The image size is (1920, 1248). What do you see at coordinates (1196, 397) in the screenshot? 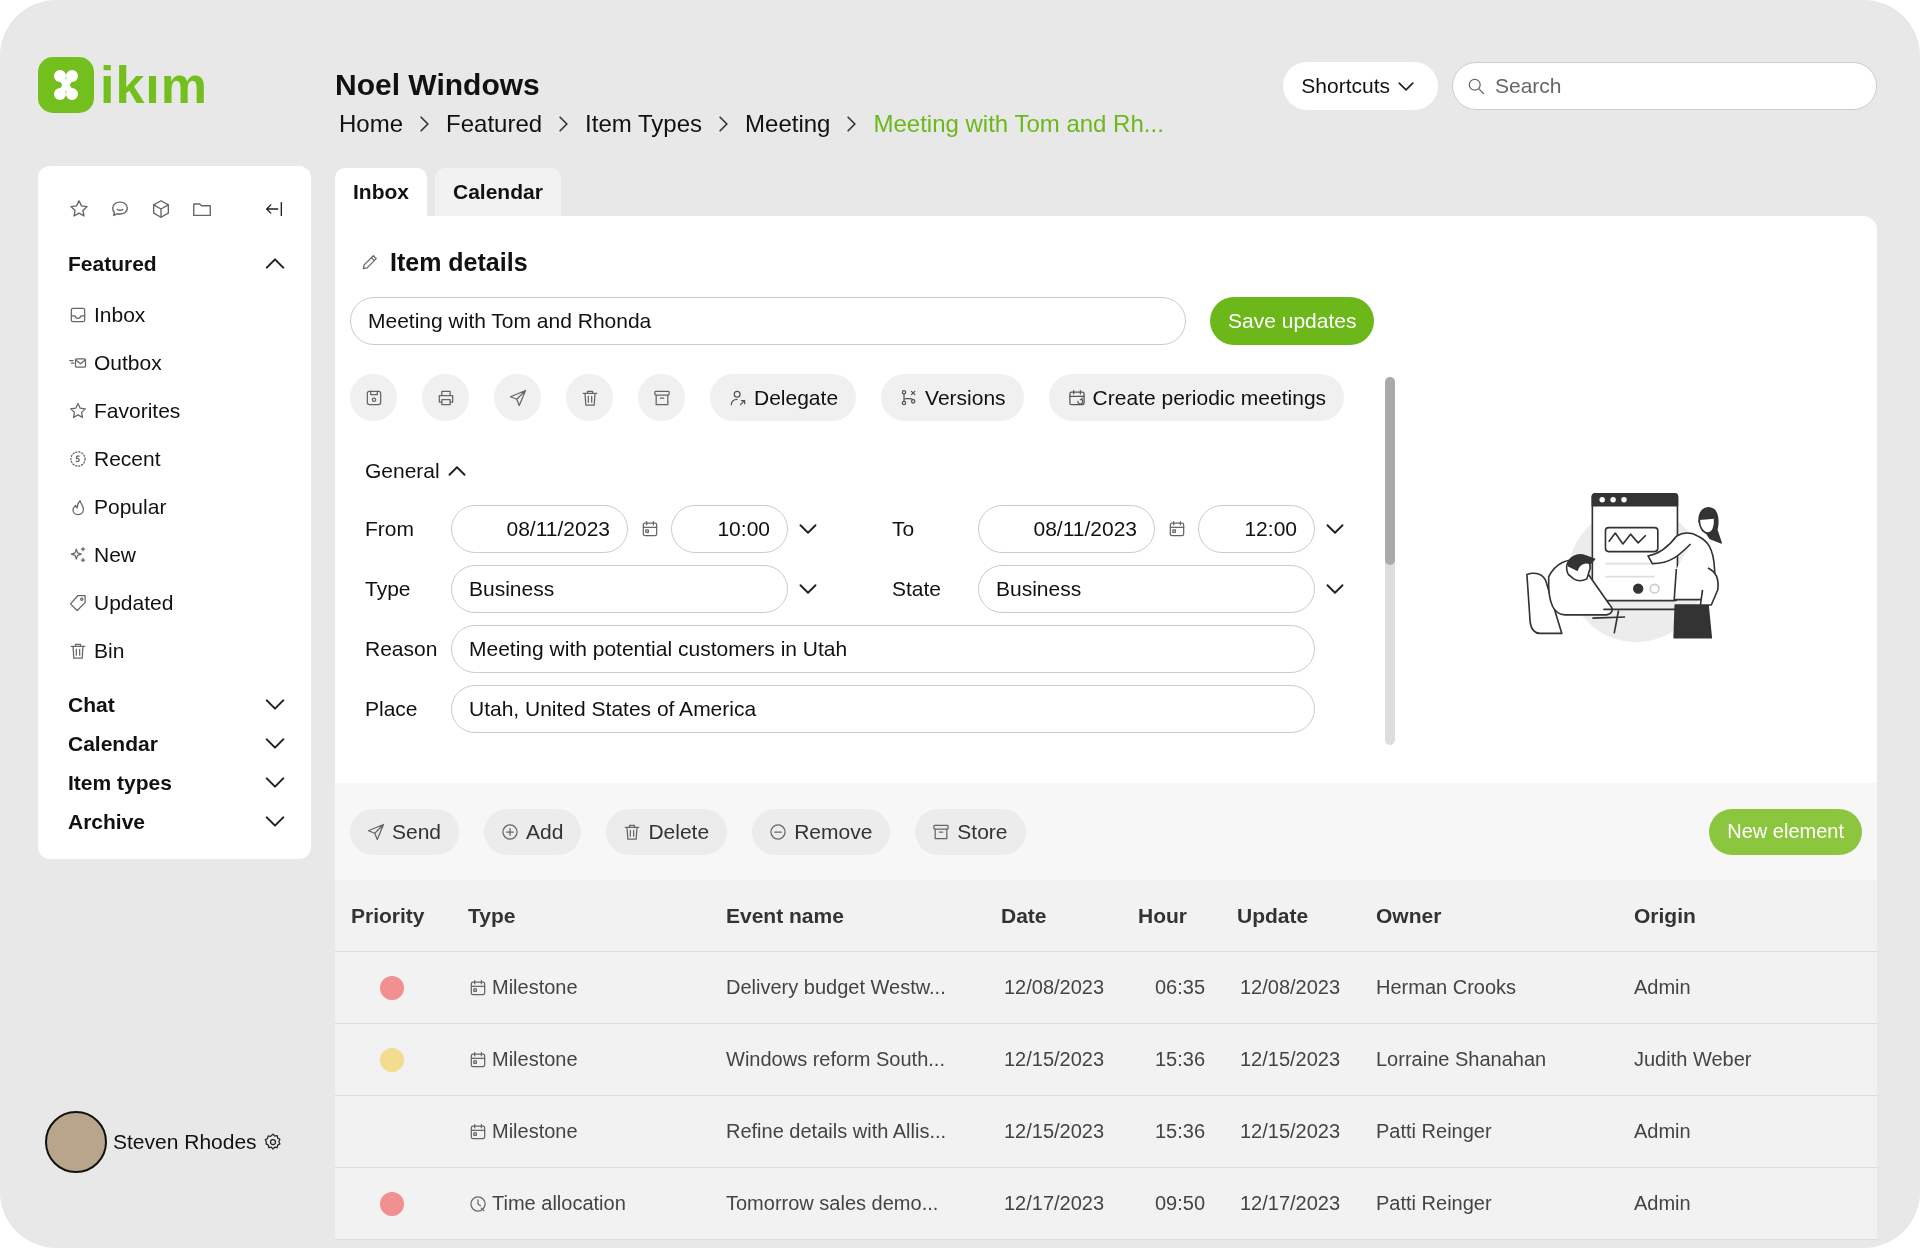
I see `action-button: Create periodic meetings` at bounding box center [1196, 397].